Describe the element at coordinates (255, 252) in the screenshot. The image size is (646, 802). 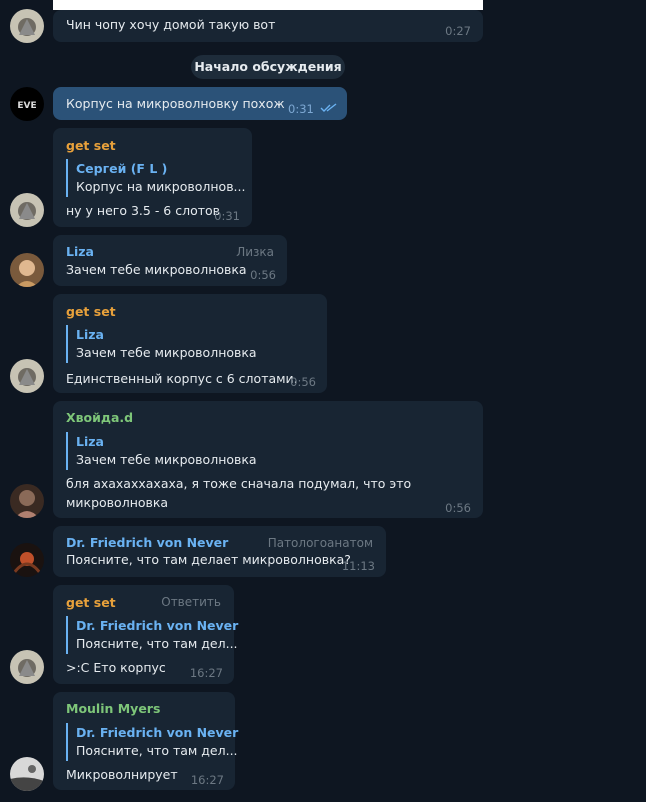
I see `admin-tag: Лизка` at that location.